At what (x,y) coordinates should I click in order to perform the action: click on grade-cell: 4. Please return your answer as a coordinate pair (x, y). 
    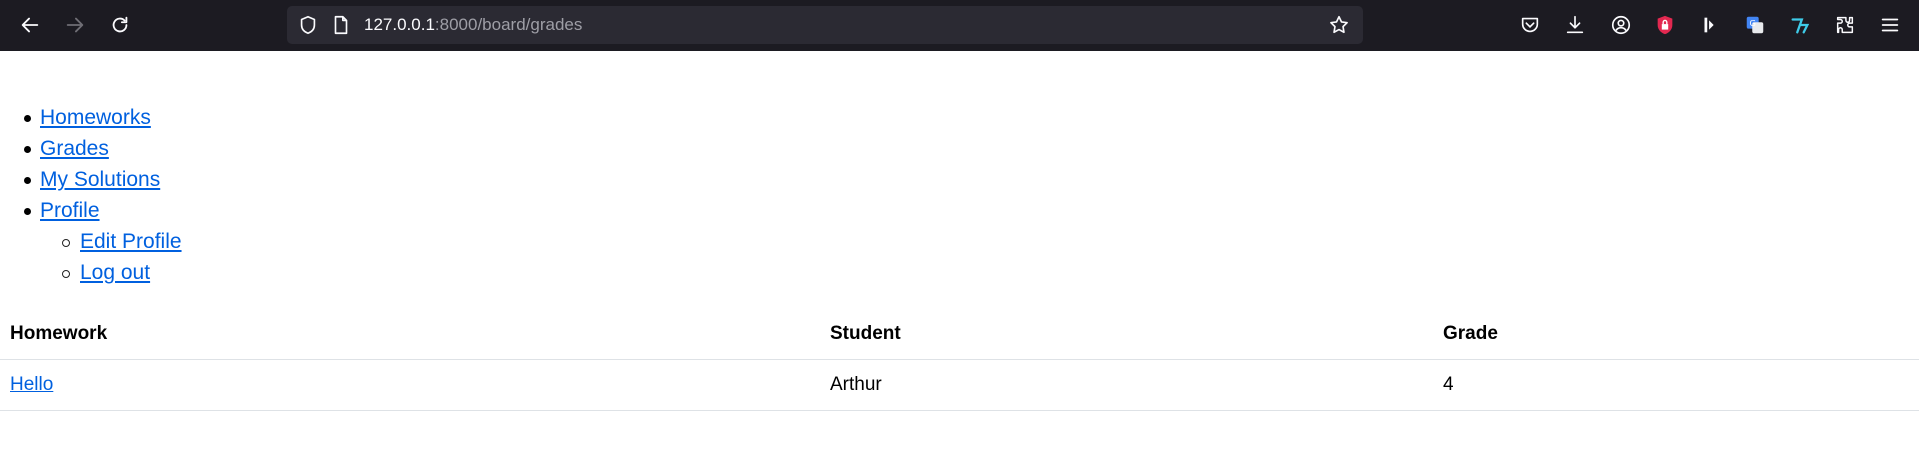
    Looking at the image, I should click on (1681, 385).